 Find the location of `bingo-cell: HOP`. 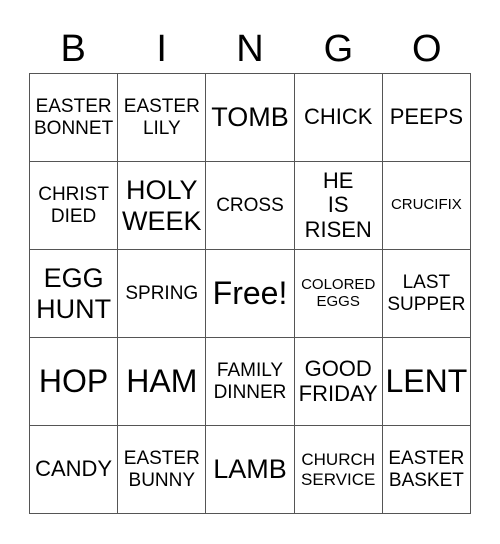

bingo-cell: HOP is located at coordinates (74, 382).